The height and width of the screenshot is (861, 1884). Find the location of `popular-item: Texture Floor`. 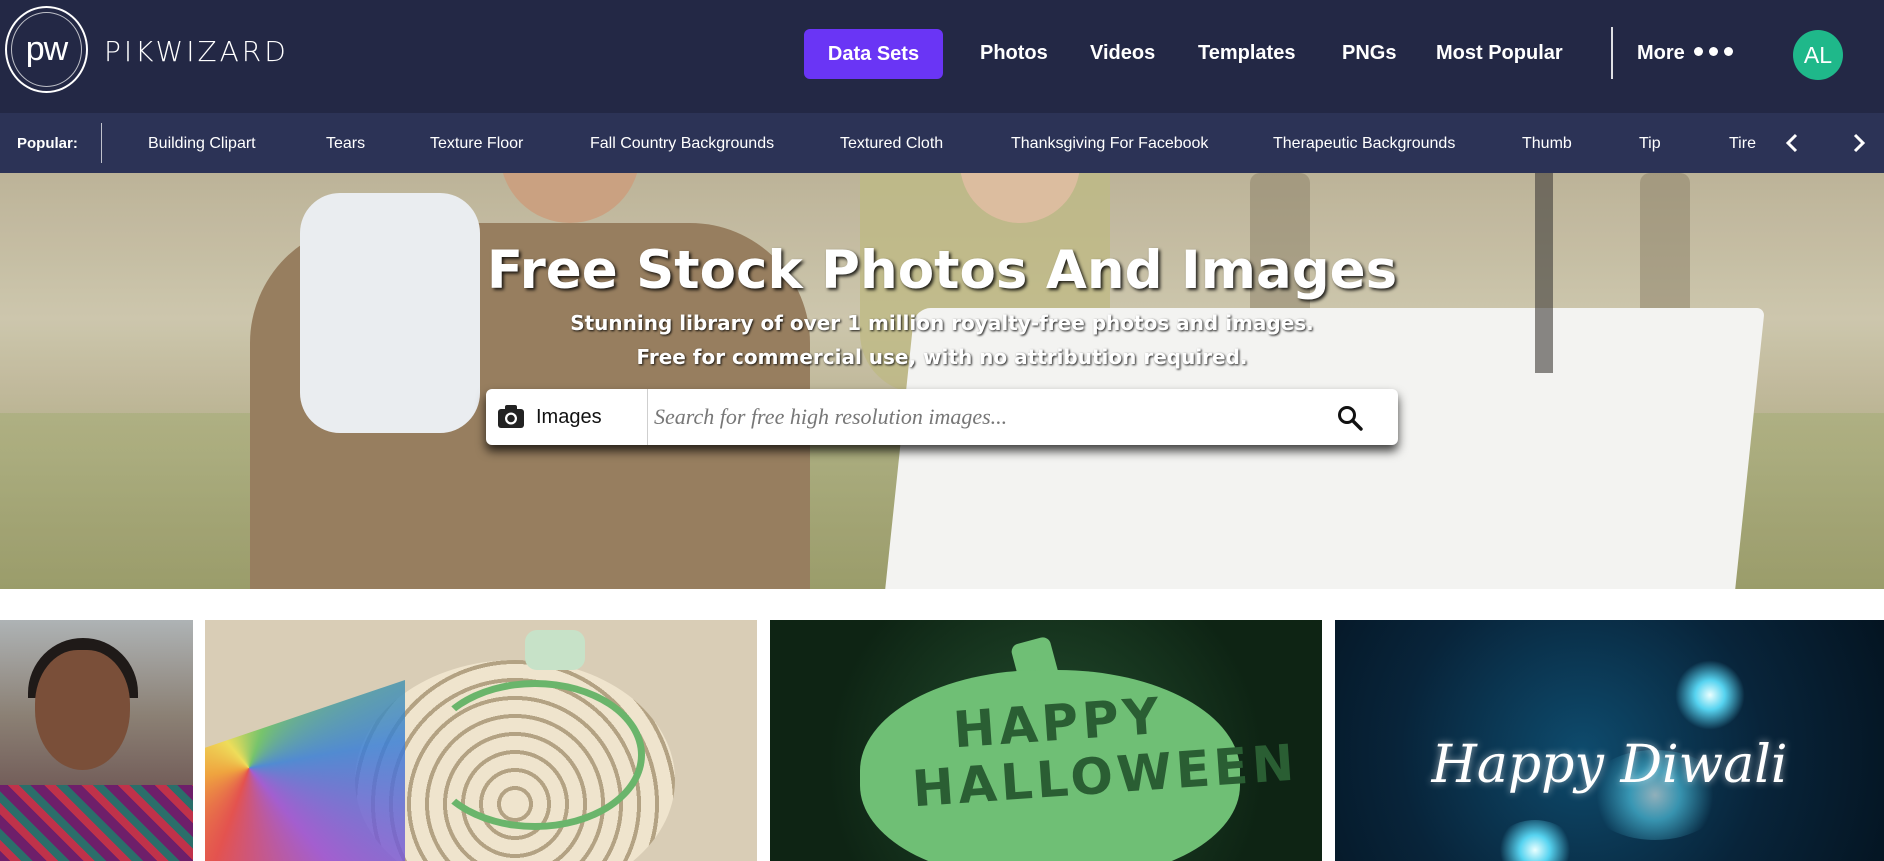

popular-item: Texture Floor is located at coordinates (476, 144).